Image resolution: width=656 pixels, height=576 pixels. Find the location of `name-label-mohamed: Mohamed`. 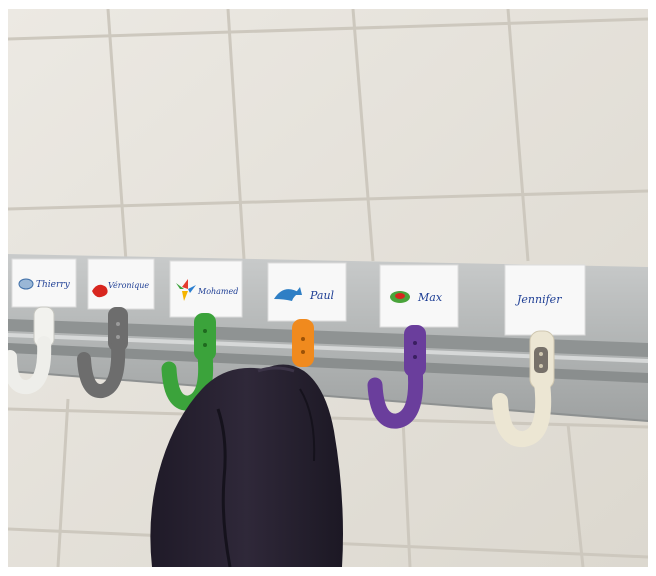

name-label-mohamed: Mohamed is located at coordinates (217, 291).